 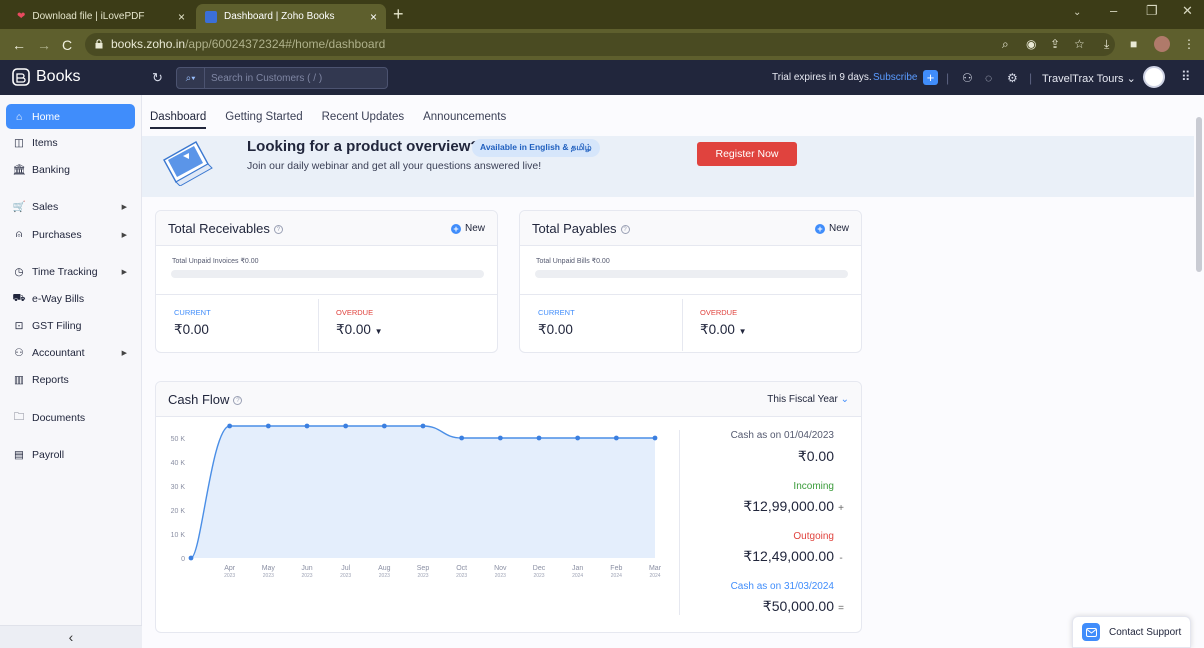 I want to click on contact-support-button: Contact Support, so click(x=1131, y=632).